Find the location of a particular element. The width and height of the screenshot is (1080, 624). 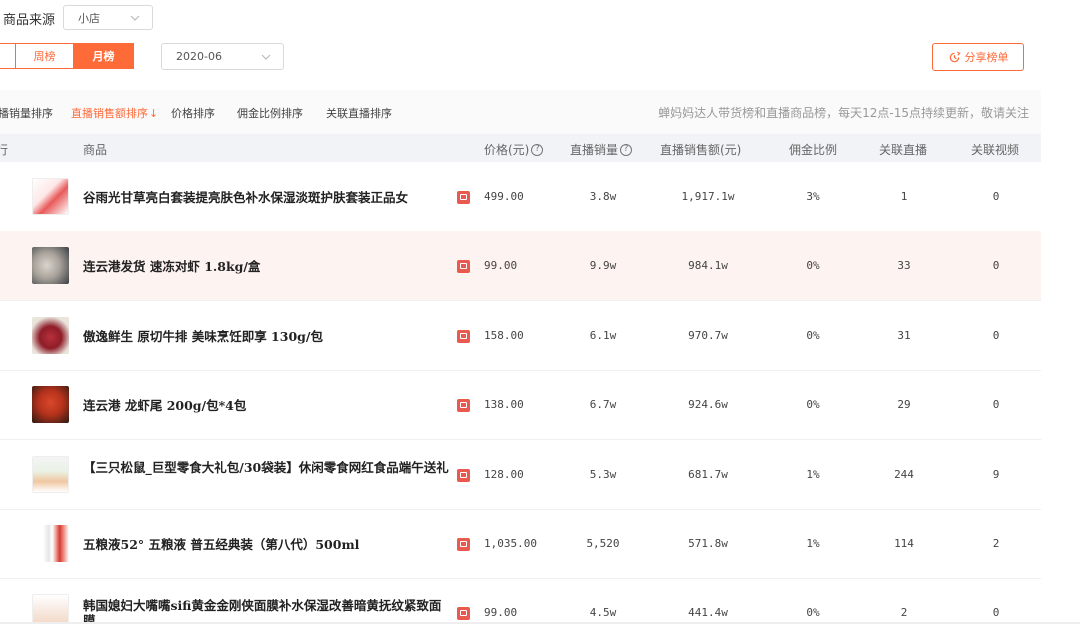

header-price: 价格(元)? is located at coordinates (514, 149).